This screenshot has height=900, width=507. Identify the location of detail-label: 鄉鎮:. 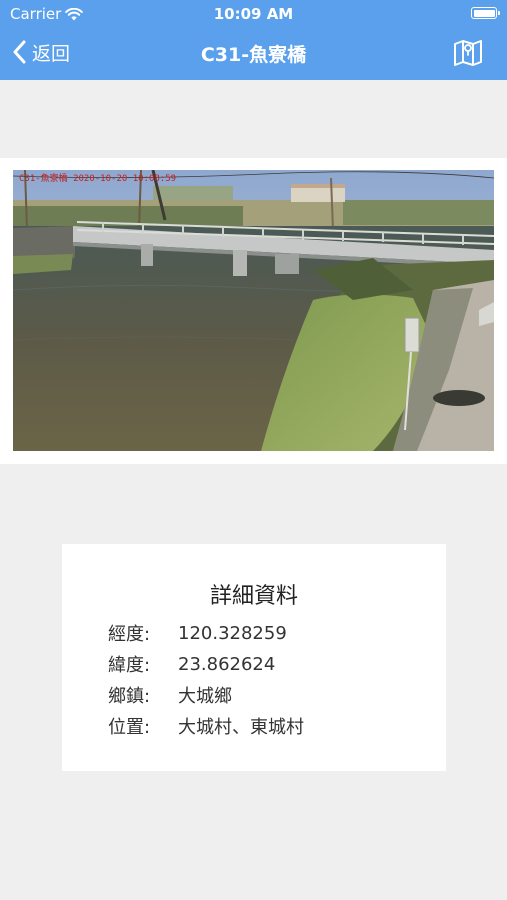
(129, 696).